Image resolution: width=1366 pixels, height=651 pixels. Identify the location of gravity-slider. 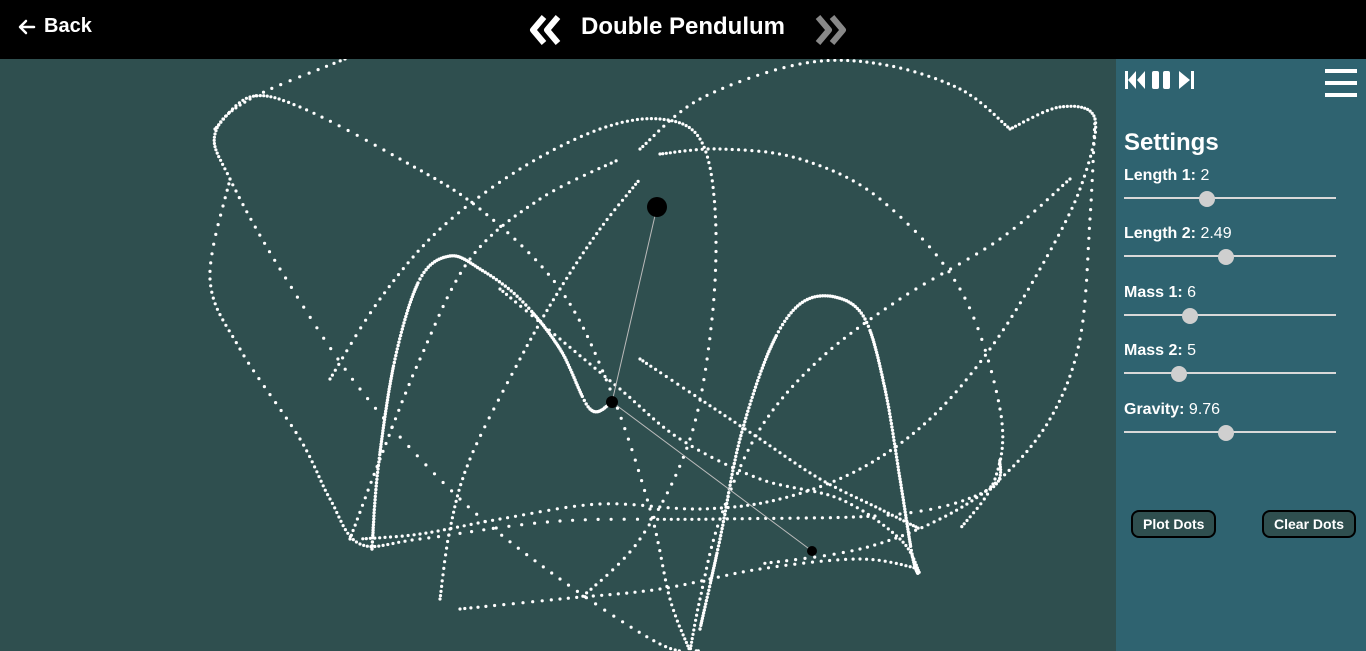
(1230, 433).